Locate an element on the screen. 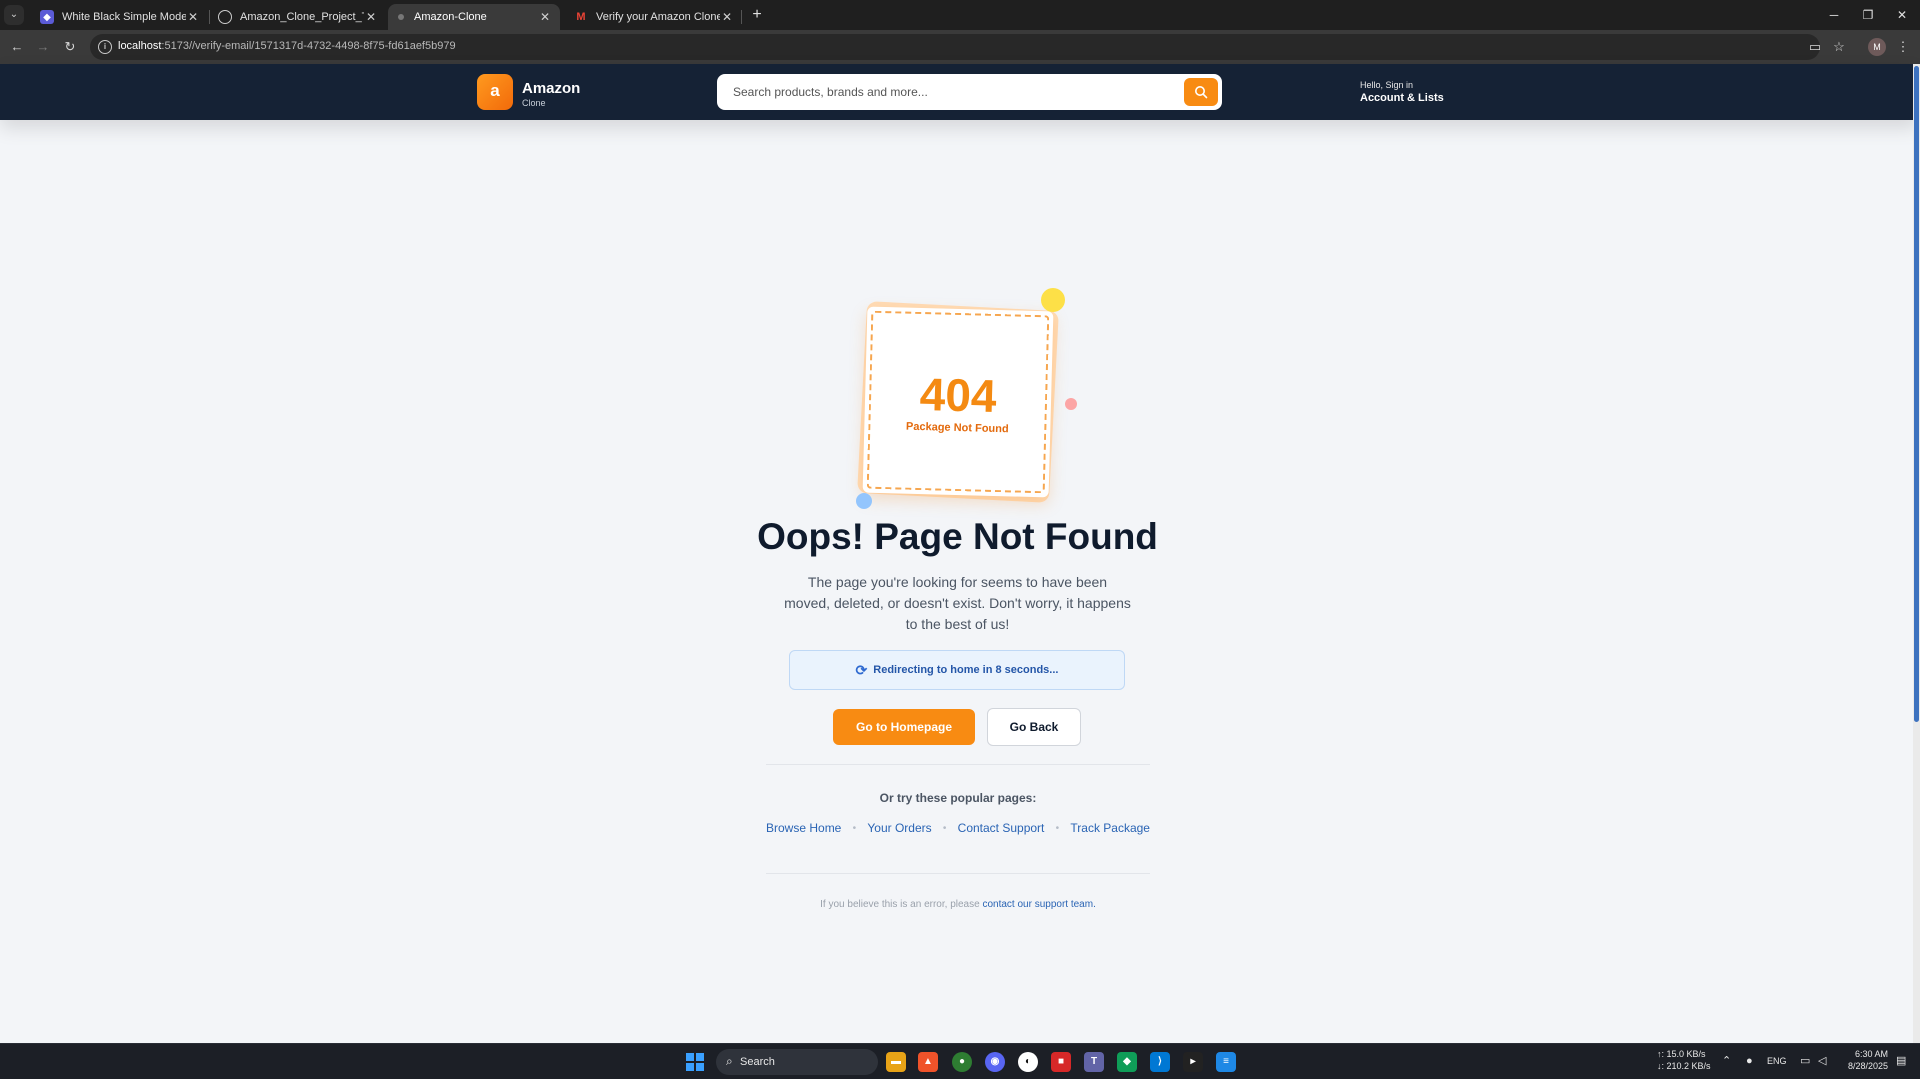 Image resolution: width=1920 pixels, height=1079 pixels. taskbar-search-label: Search is located at coordinates (757, 1062).